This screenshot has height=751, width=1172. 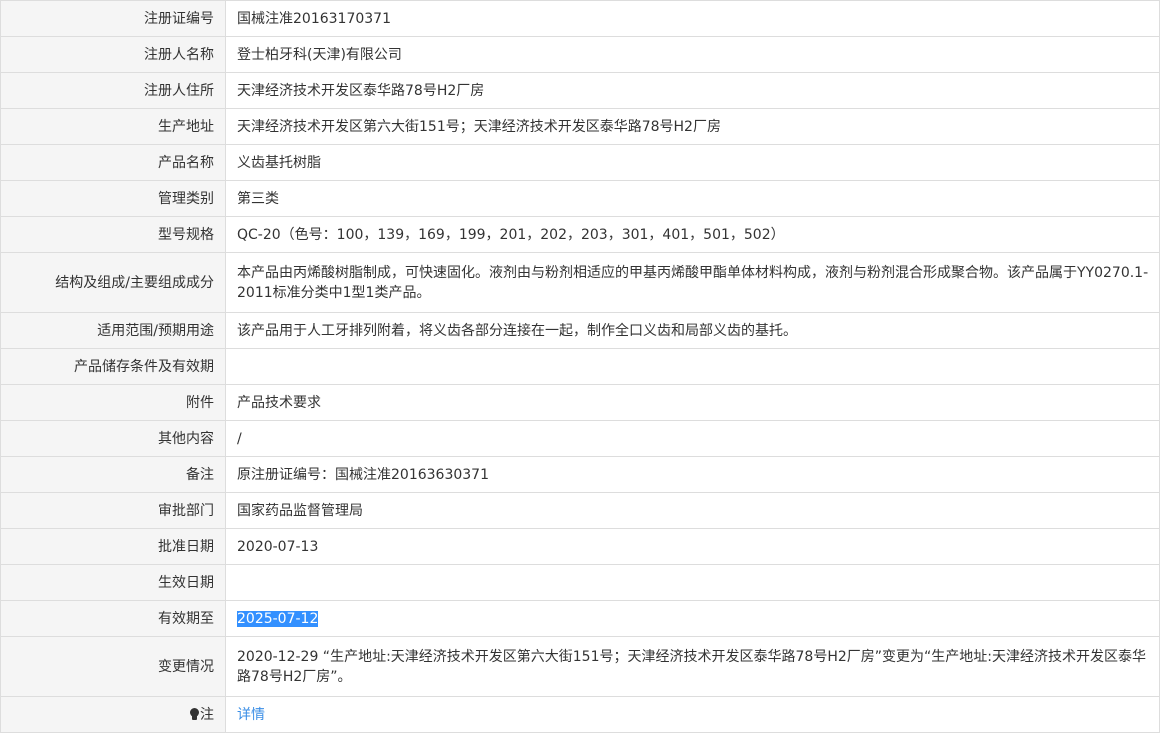 What do you see at coordinates (113, 474) in the screenshot?
I see `row-label: 备注` at bounding box center [113, 474].